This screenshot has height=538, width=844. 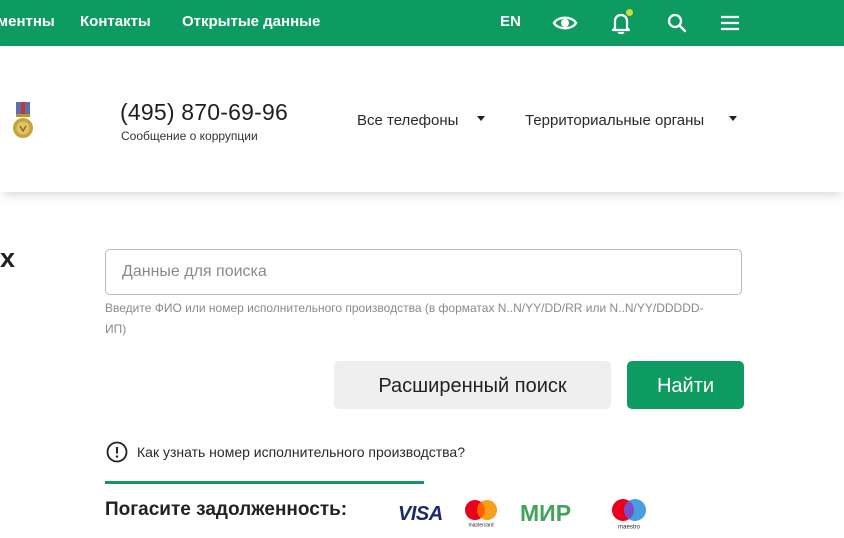 I want to click on hotline-phone: (495) 870-69-96, so click(x=204, y=112).